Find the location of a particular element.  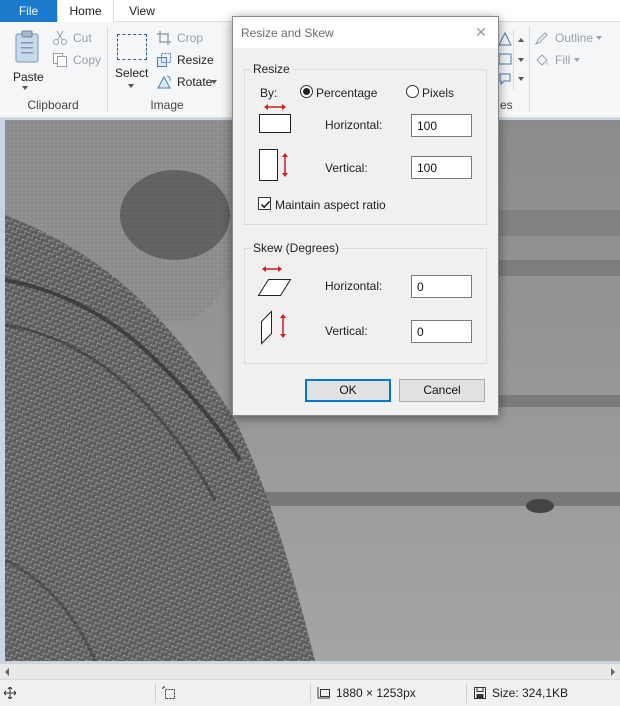

scissors-icon is located at coordinates (60, 37).